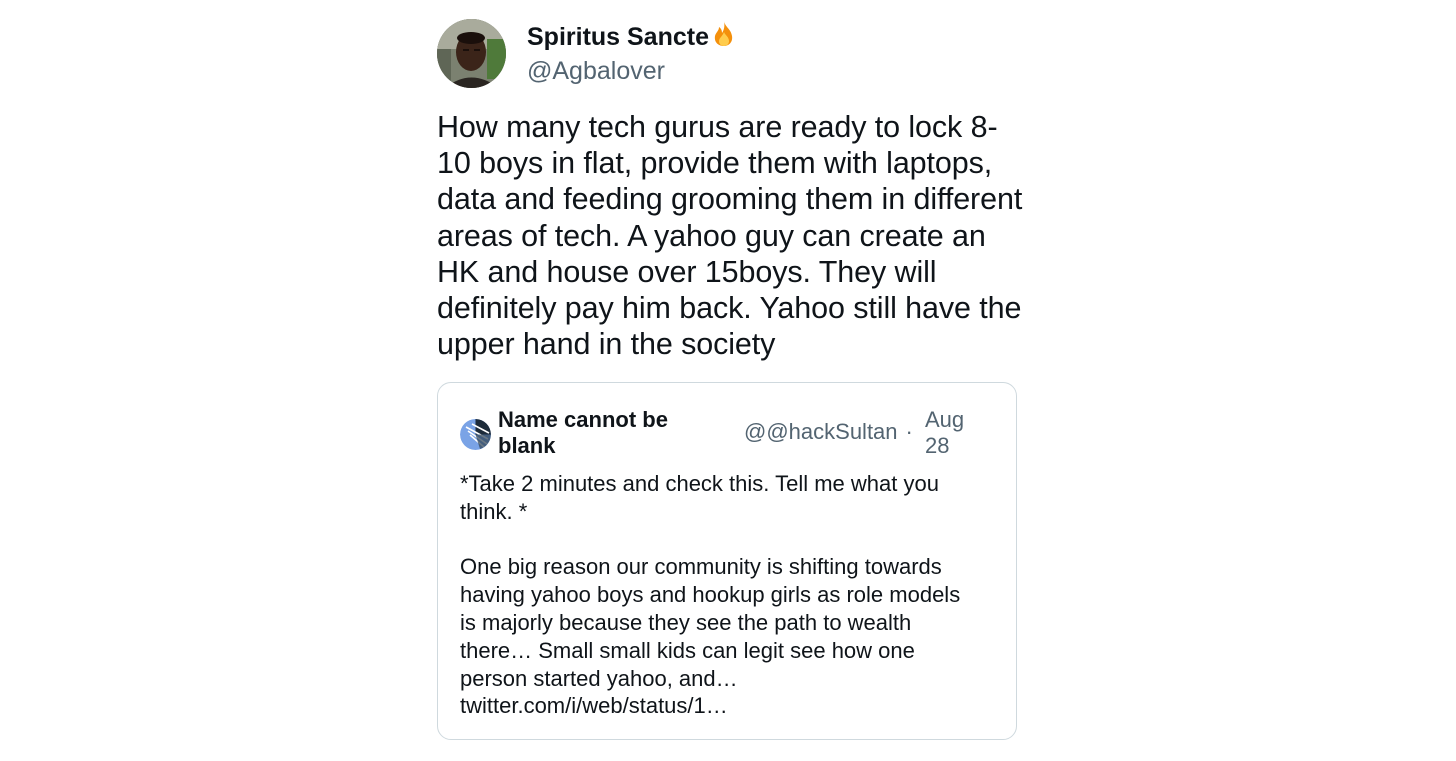 The image size is (1456, 761). What do you see at coordinates (618, 36) in the screenshot?
I see `author-display-name-text: Spiritus Sancte` at bounding box center [618, 36].